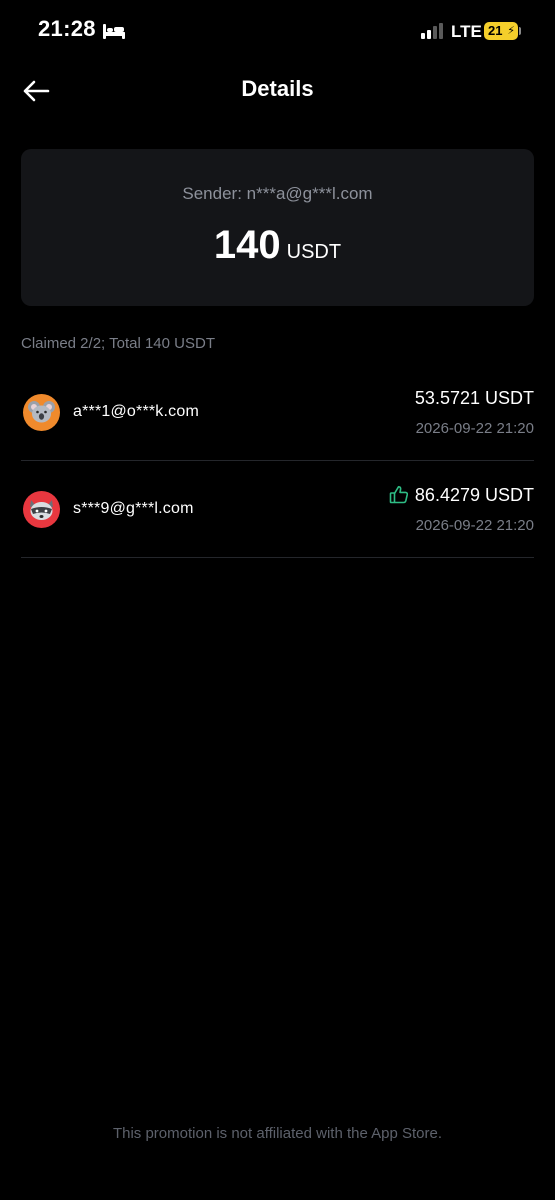  What do you see at coordinates (495, 30) in the screenshot?
I see `battery-level: 21` at bounding box center [495, 30].